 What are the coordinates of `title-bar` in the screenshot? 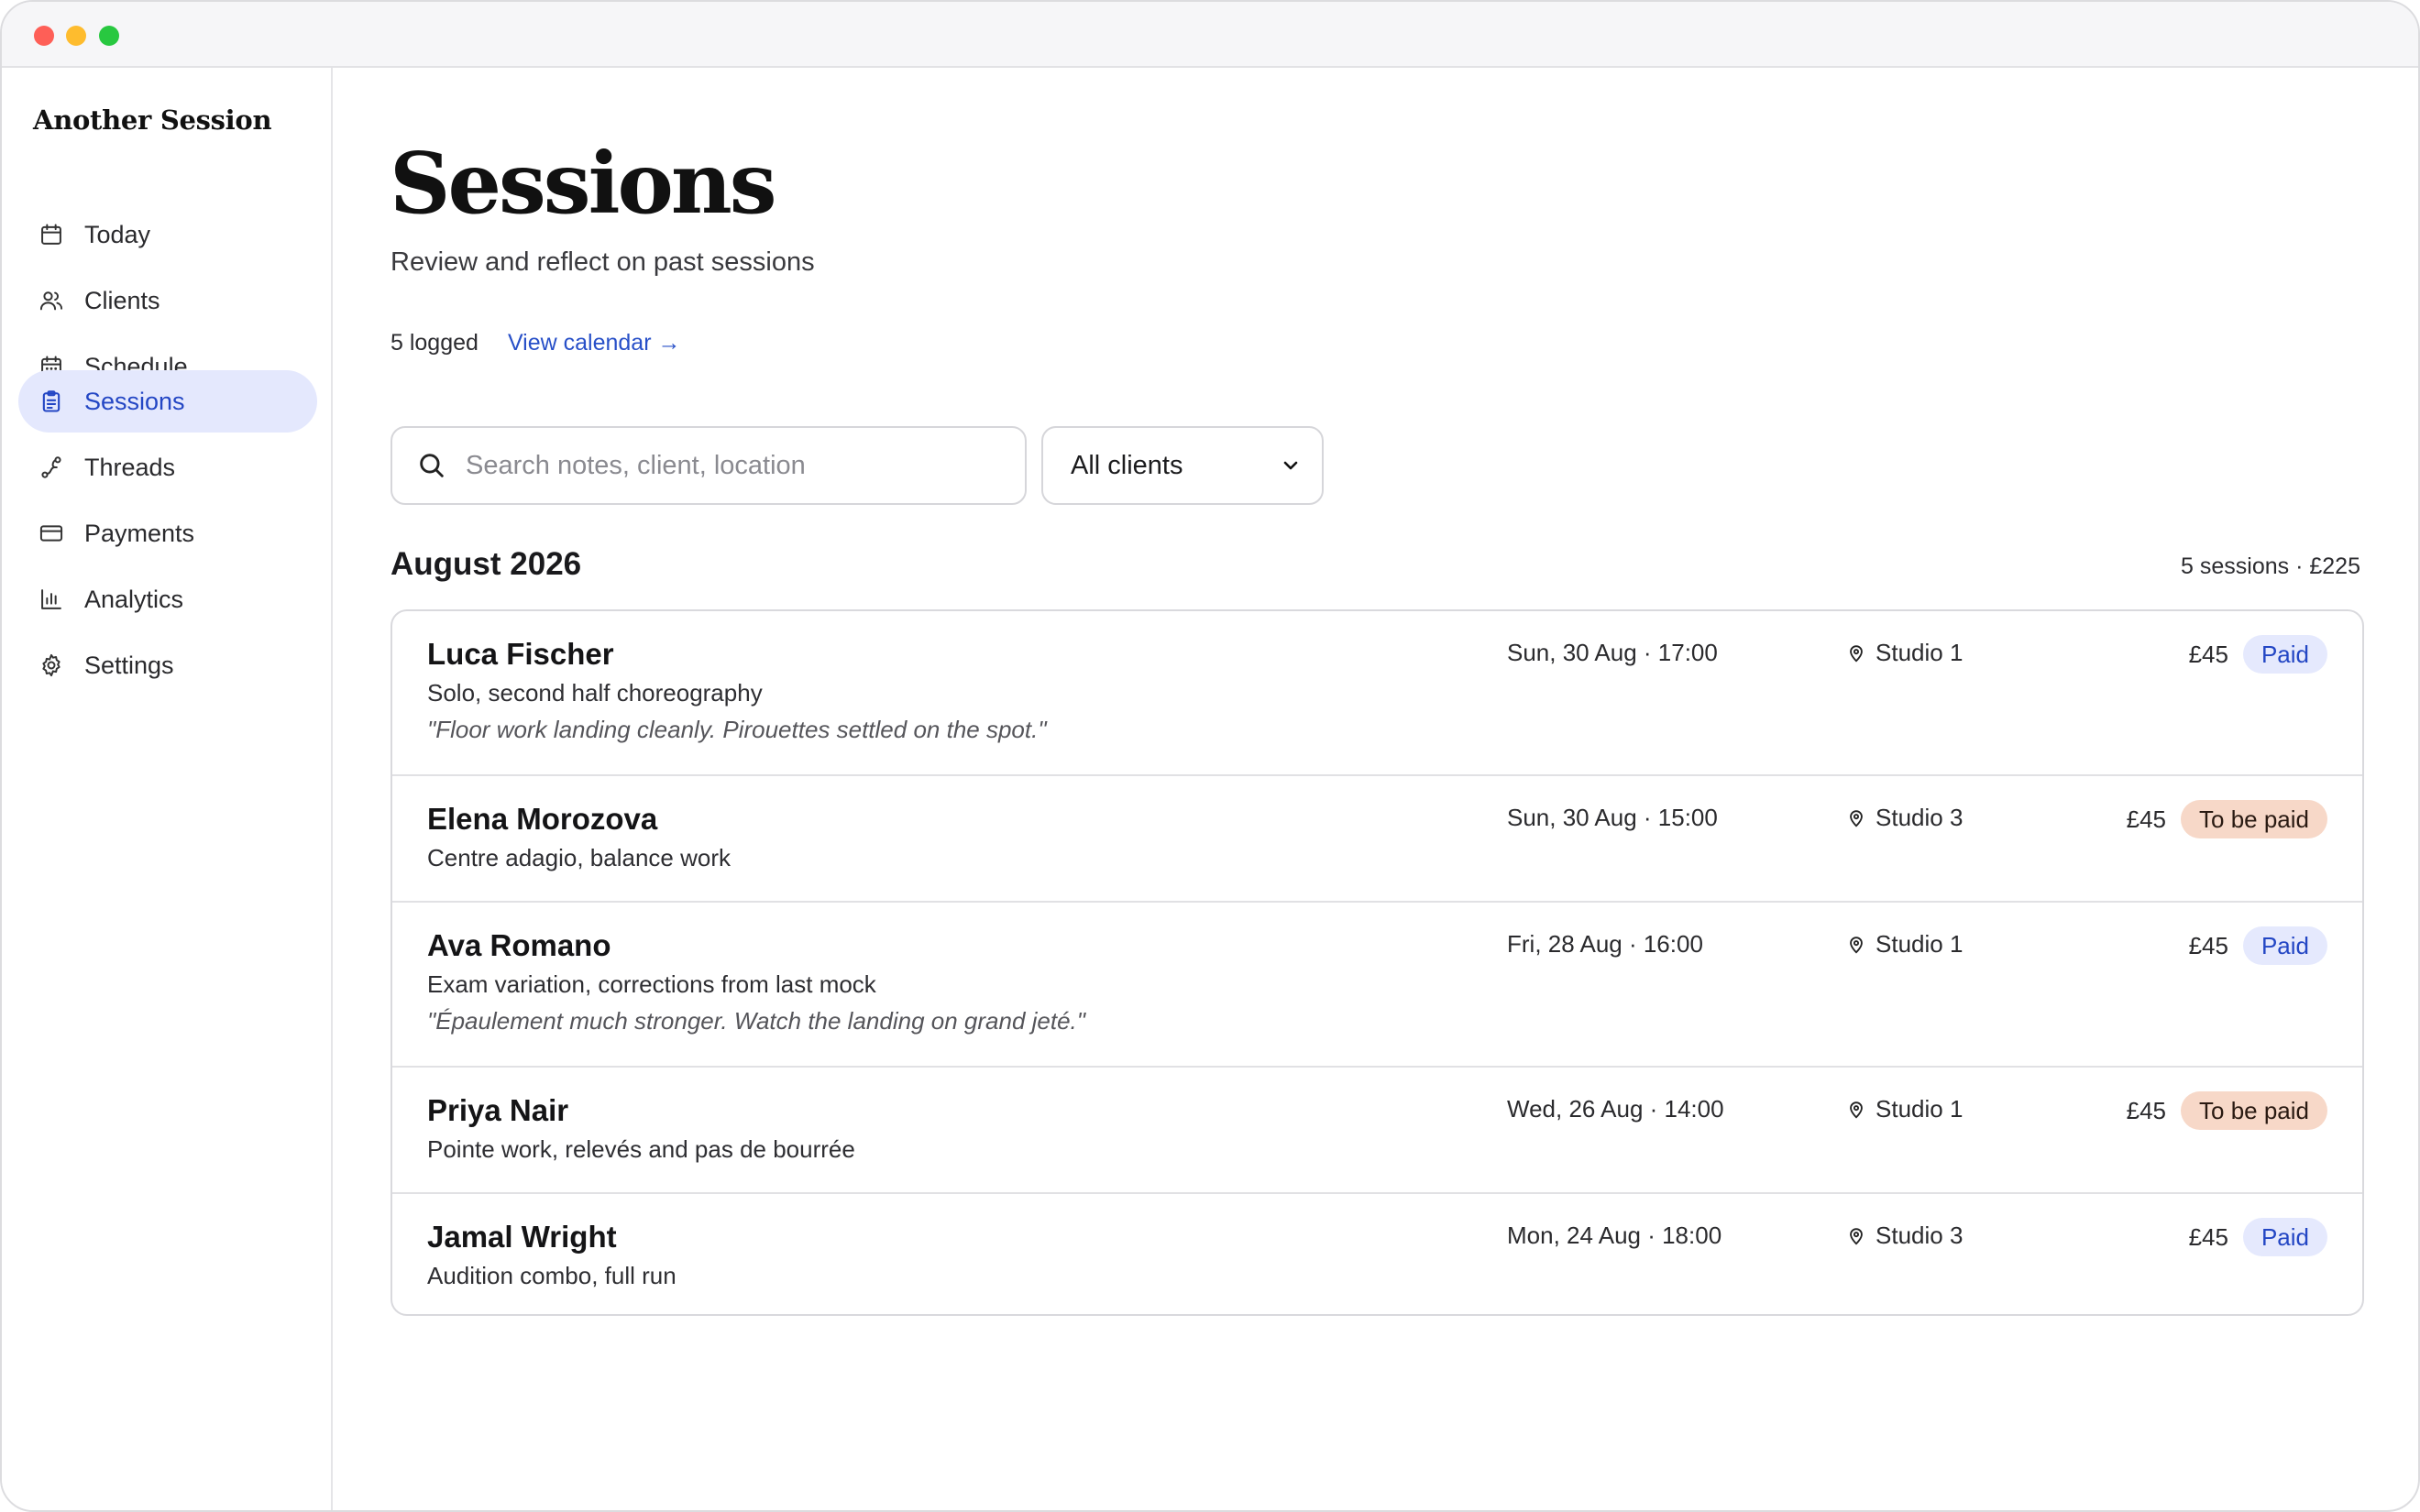 It's located at (1210, 35).